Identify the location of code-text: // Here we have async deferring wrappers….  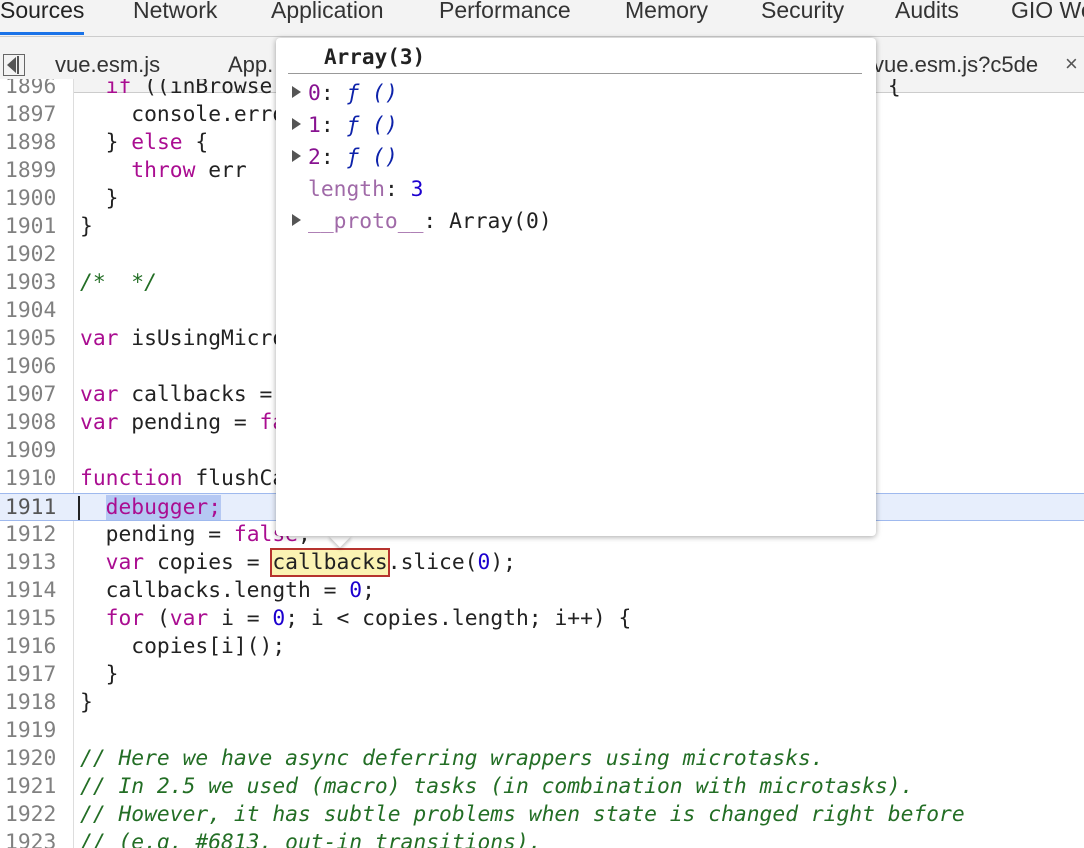
(452, 758).